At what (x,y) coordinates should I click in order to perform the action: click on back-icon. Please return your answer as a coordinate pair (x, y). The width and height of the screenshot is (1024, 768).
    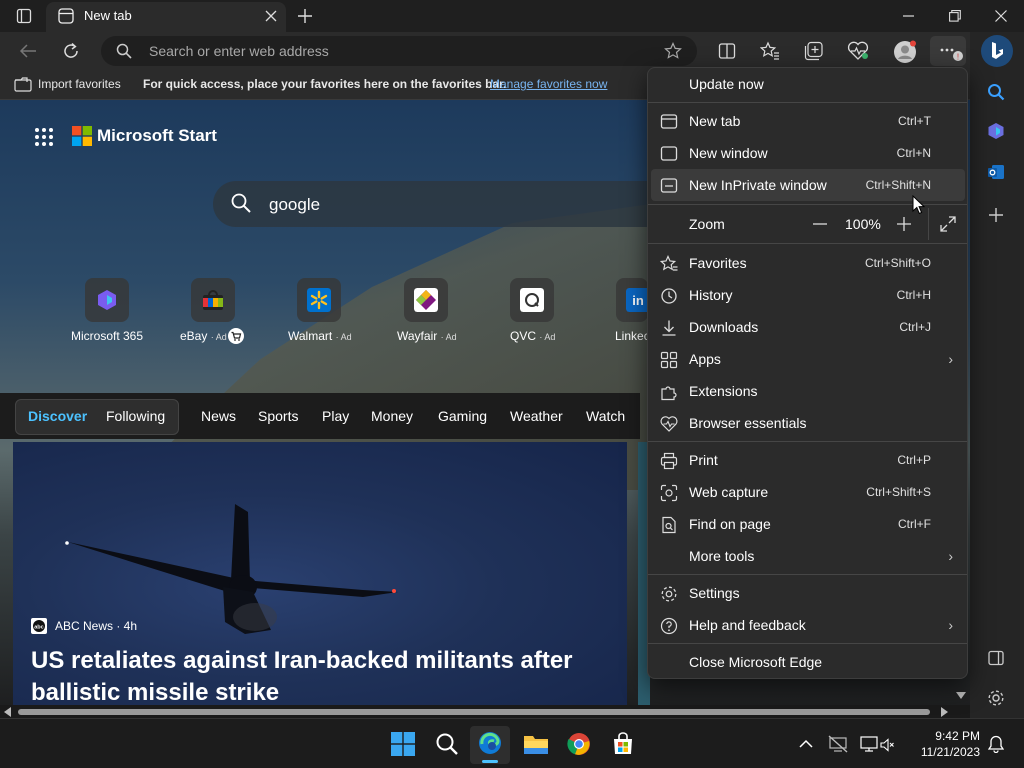
    Looking at the image, I should click on (28, 51).